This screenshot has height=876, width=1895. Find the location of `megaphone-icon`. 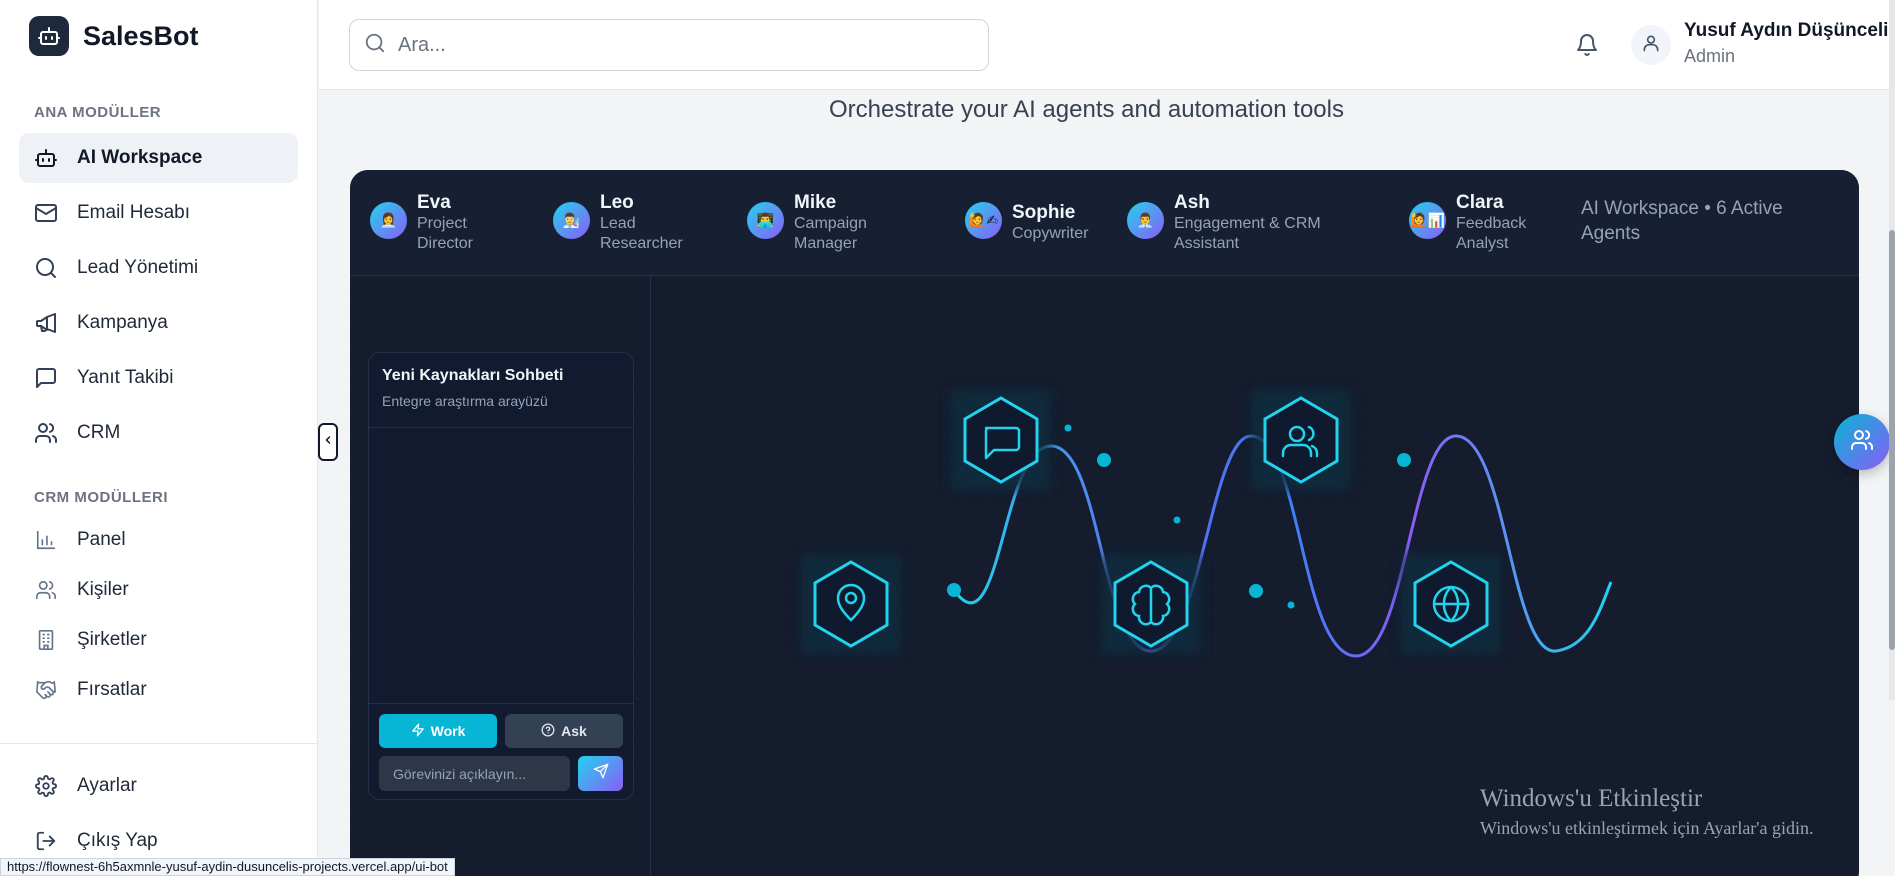

megaphone-icon is located at coordinates (46, 323).